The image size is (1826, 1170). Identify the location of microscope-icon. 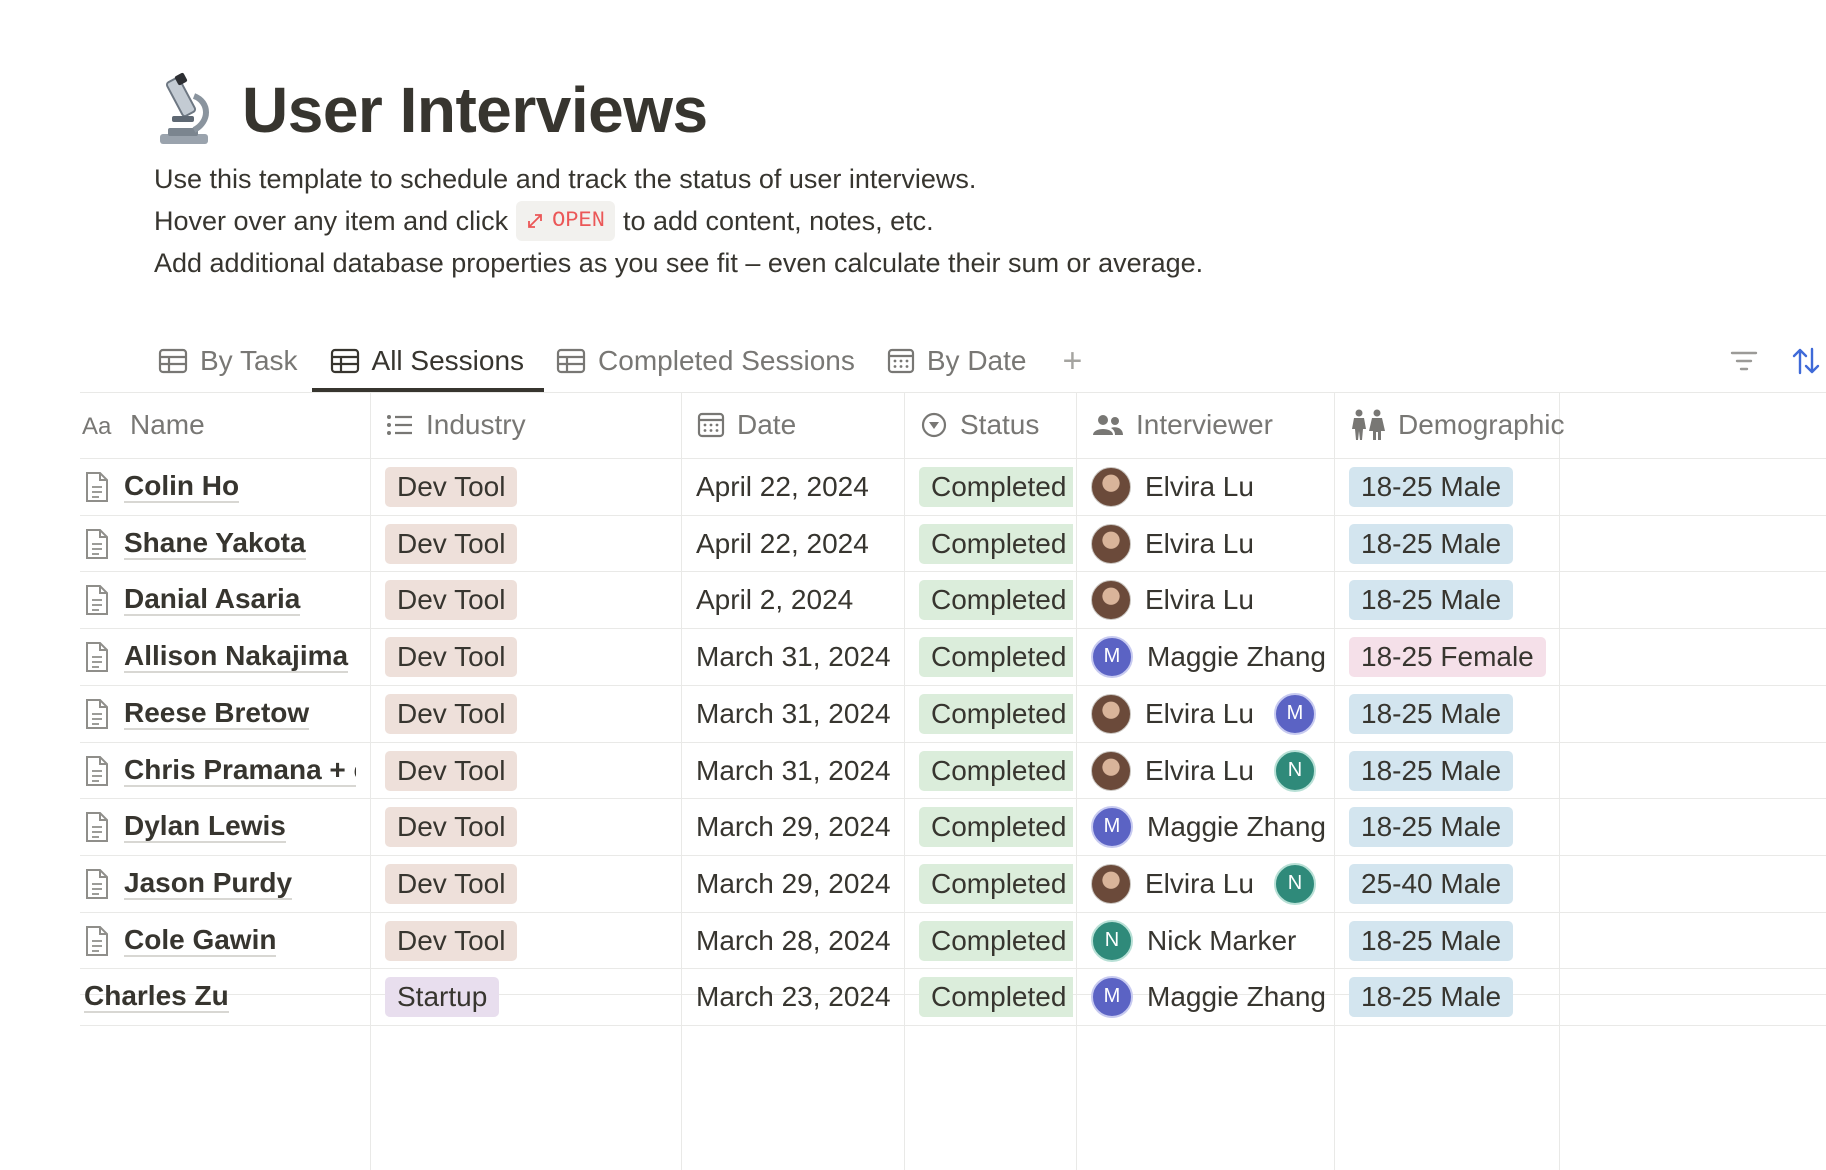
(184, 110).